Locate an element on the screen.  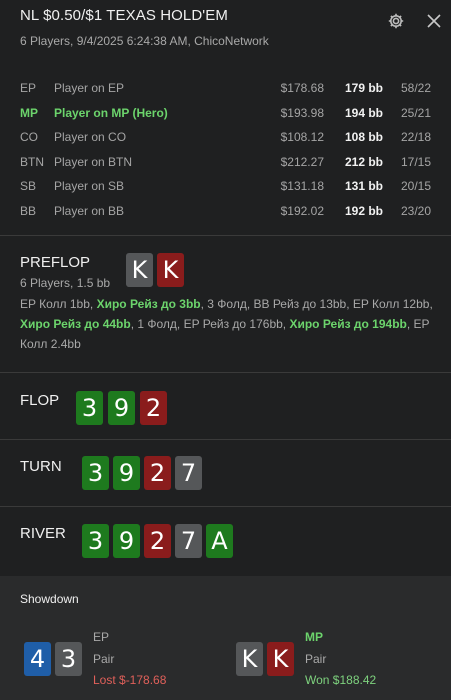
turn-section: TURN 3927 is located at coordinates (225, 473).